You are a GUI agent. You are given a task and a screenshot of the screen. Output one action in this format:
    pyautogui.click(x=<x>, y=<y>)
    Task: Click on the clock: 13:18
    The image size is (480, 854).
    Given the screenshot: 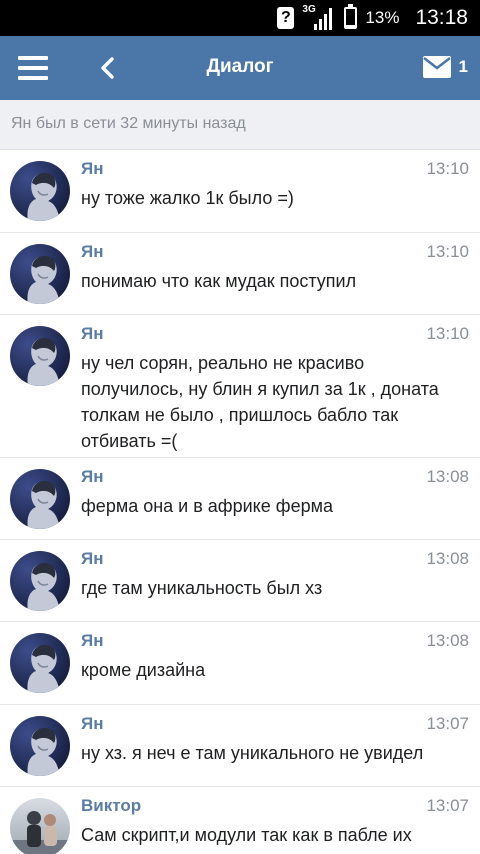 What is the action you would take?
    pyautogui.click(x=441, y=17)
    